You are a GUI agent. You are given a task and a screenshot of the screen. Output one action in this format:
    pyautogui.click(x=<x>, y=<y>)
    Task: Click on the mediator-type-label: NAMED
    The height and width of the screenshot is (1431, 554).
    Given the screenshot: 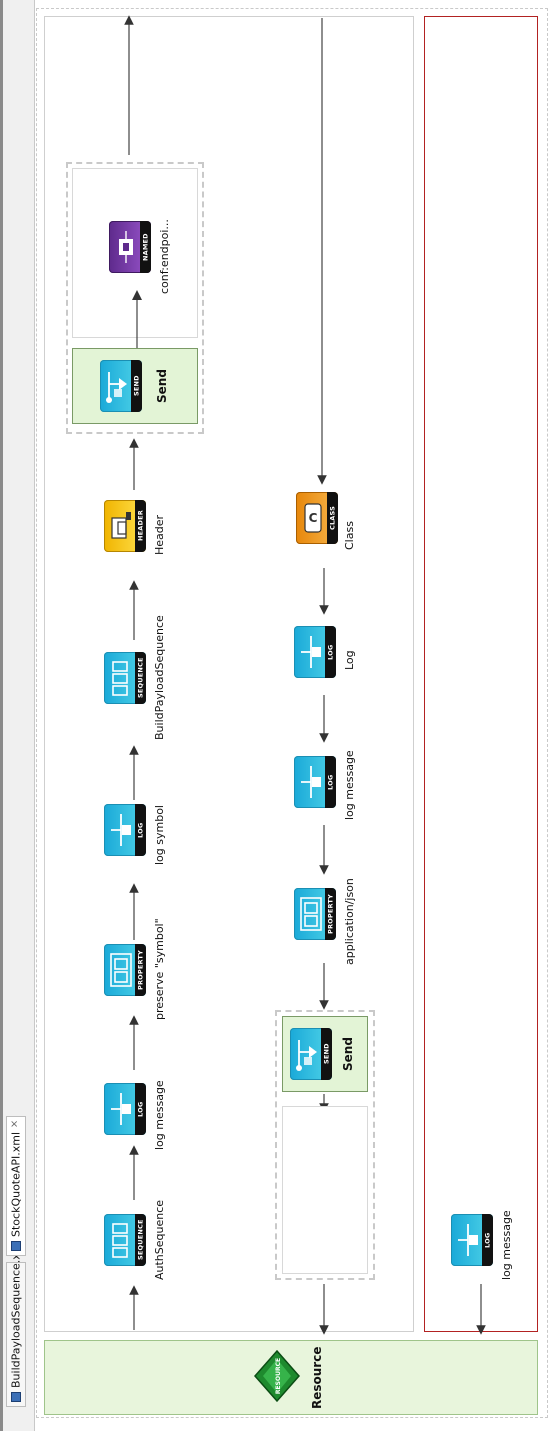 What is the action you would take?
    pyautogui.click(x=145, y=247)
    